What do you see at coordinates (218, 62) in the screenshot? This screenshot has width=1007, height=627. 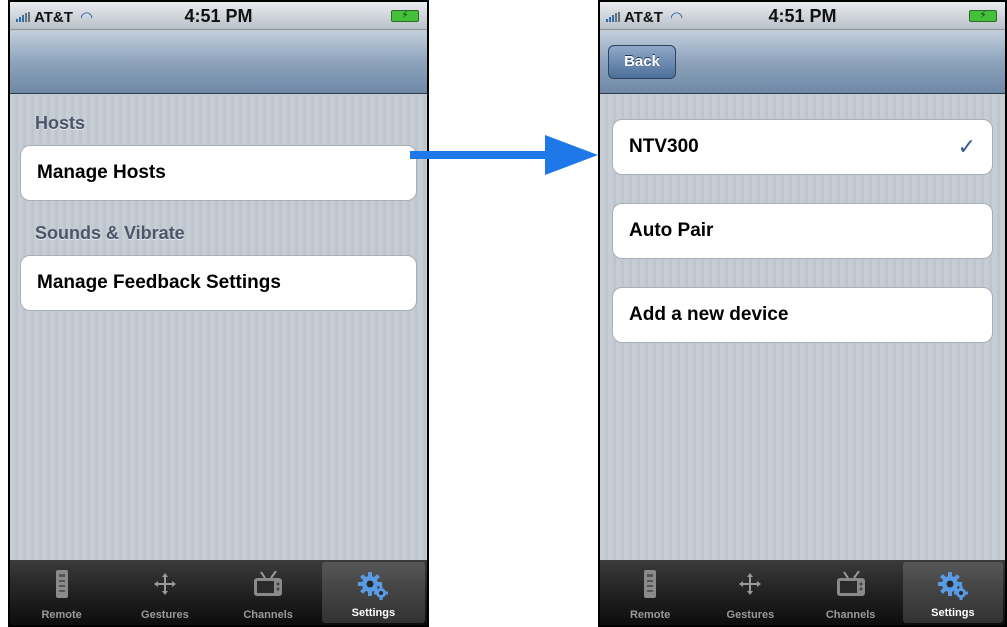 I see `navigation-bar` at bounding box center [218, 62].